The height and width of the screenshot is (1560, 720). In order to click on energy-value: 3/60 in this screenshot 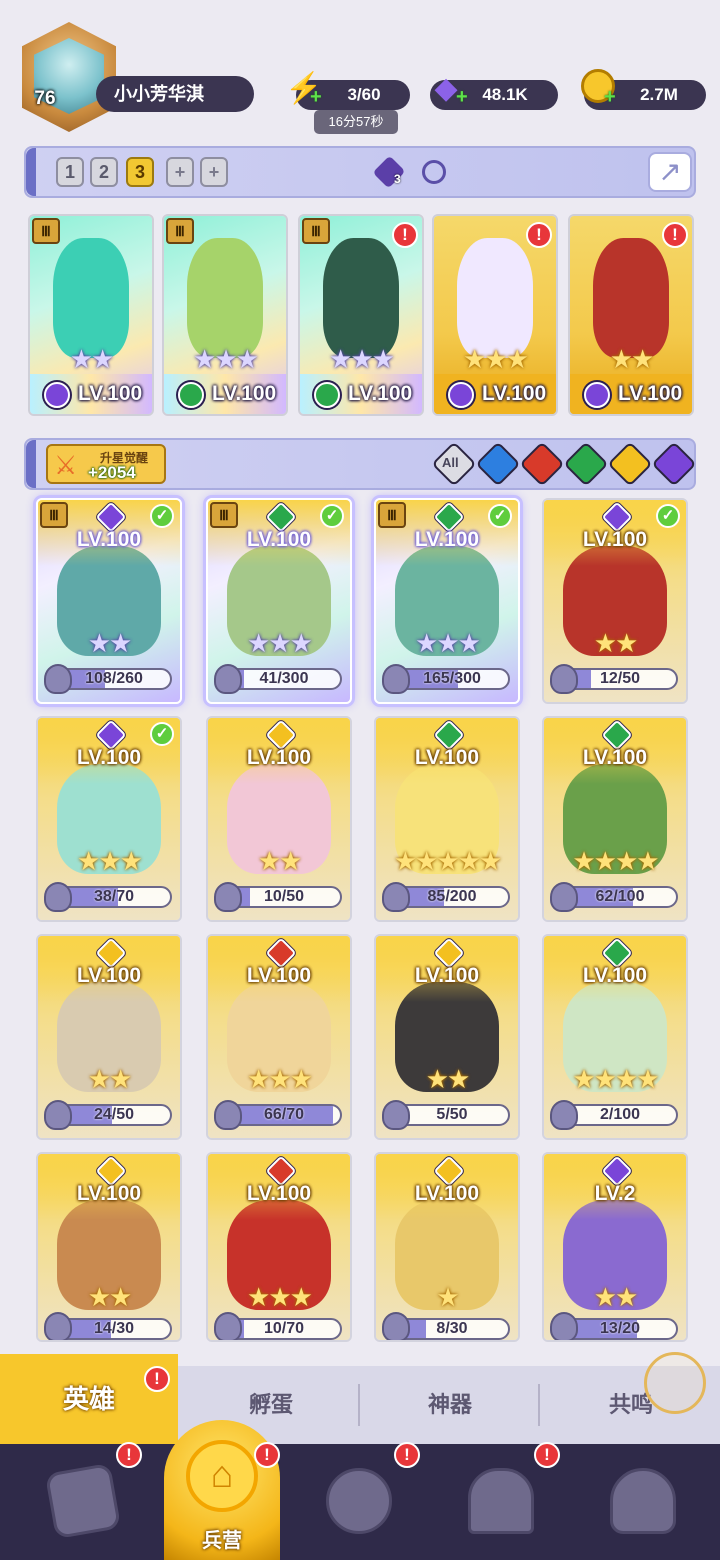, I will do `click(364, 94)`.